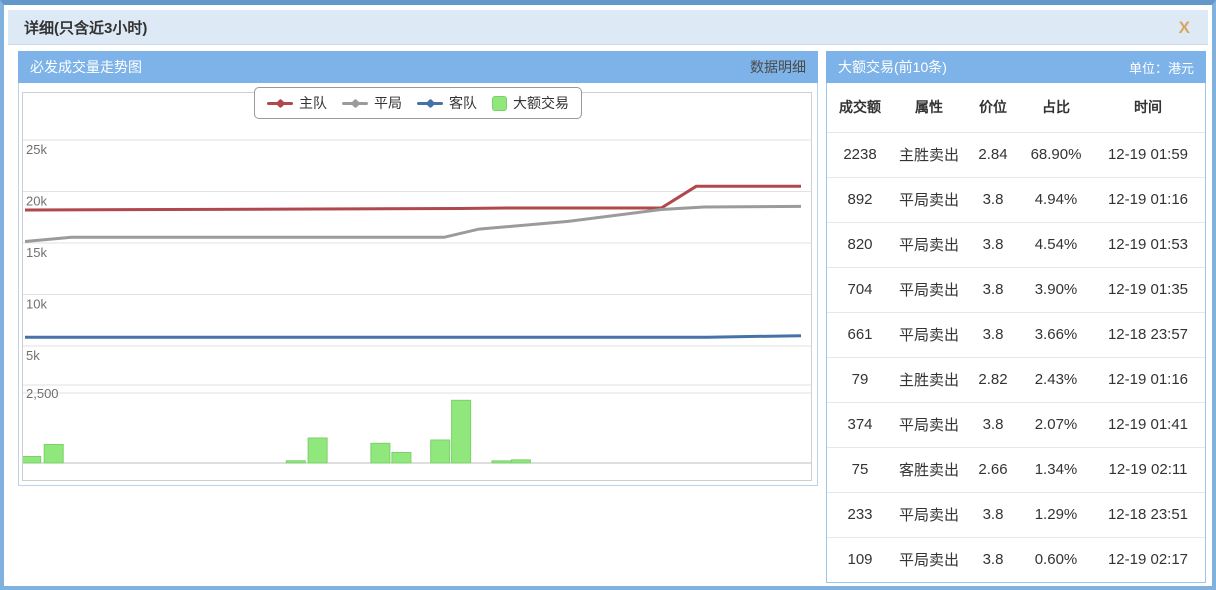 The width and height of the screenshot is (1216, 590). I want to click on legend-item-4: 大额交易, so click(530, 103).